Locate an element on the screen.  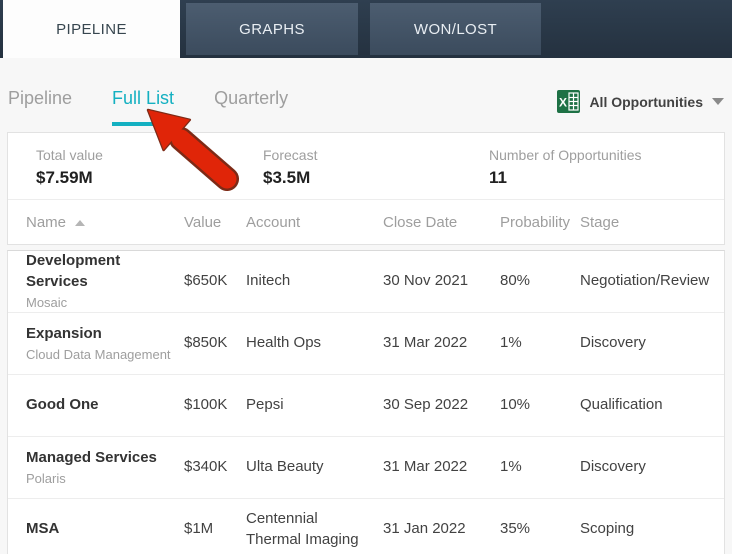
column-header-probability: Probability is located at coordinates (540, 222).